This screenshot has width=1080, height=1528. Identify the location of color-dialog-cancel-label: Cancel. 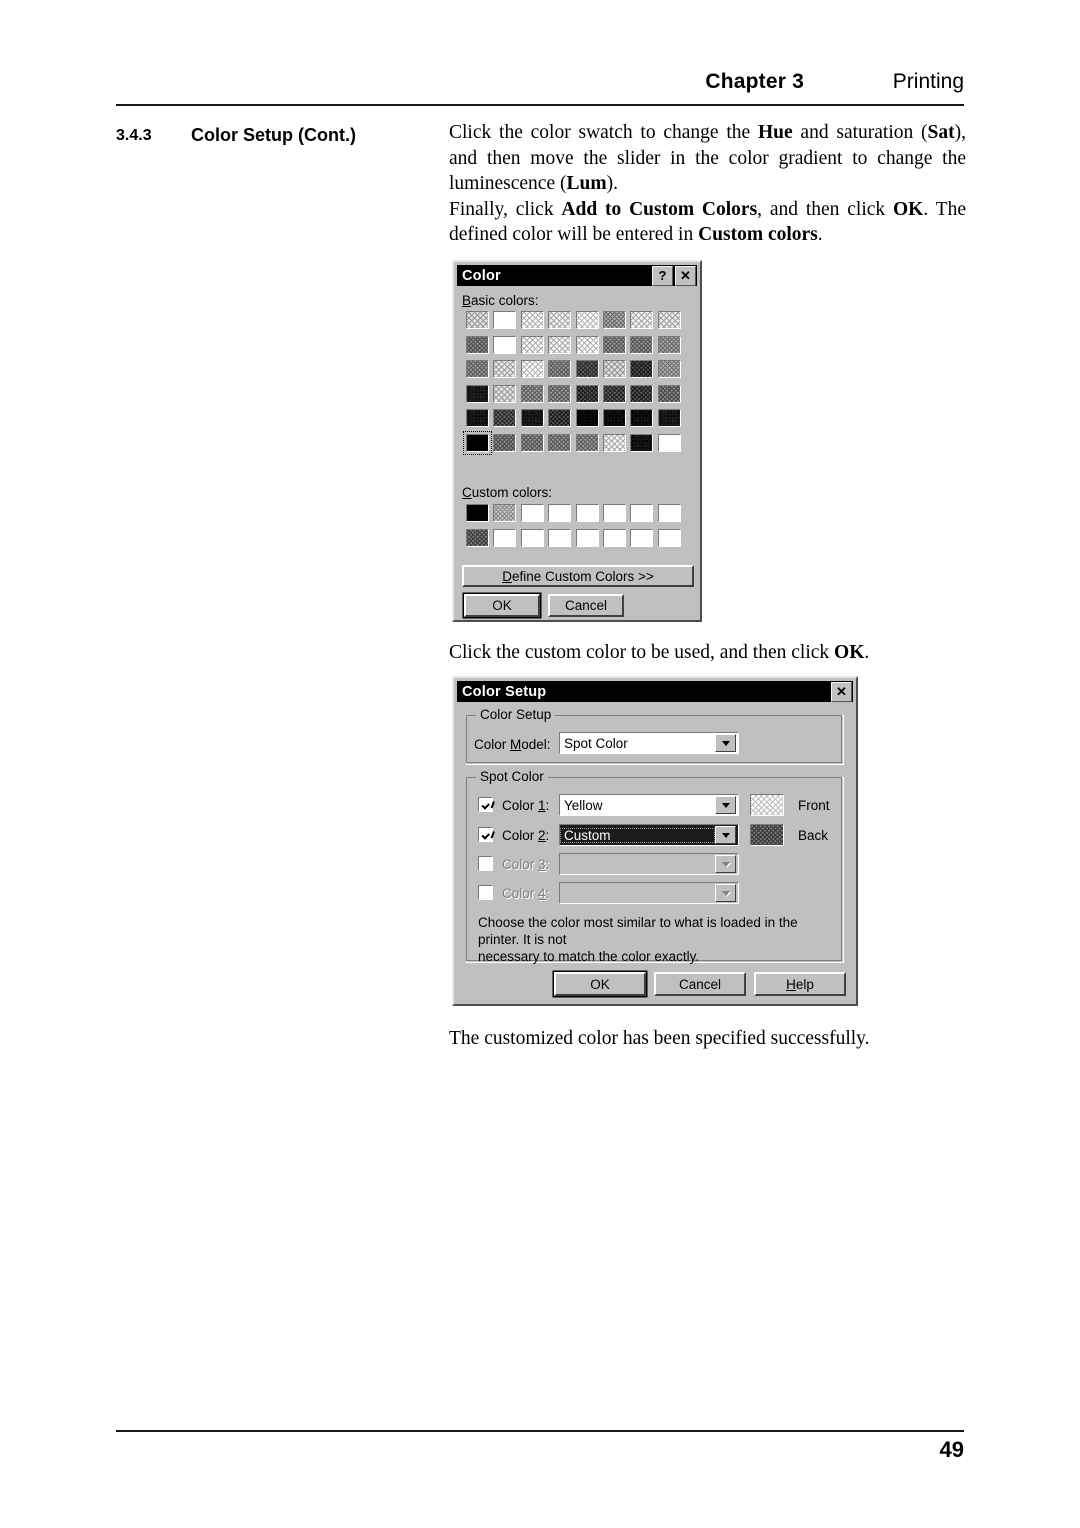
(586, 605).